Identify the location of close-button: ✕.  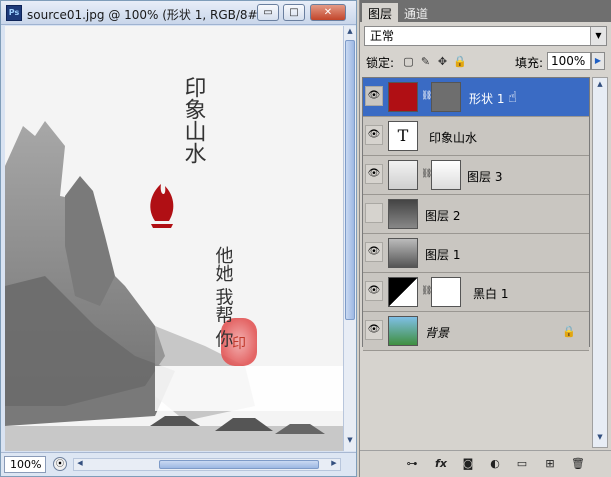
(328, 12).